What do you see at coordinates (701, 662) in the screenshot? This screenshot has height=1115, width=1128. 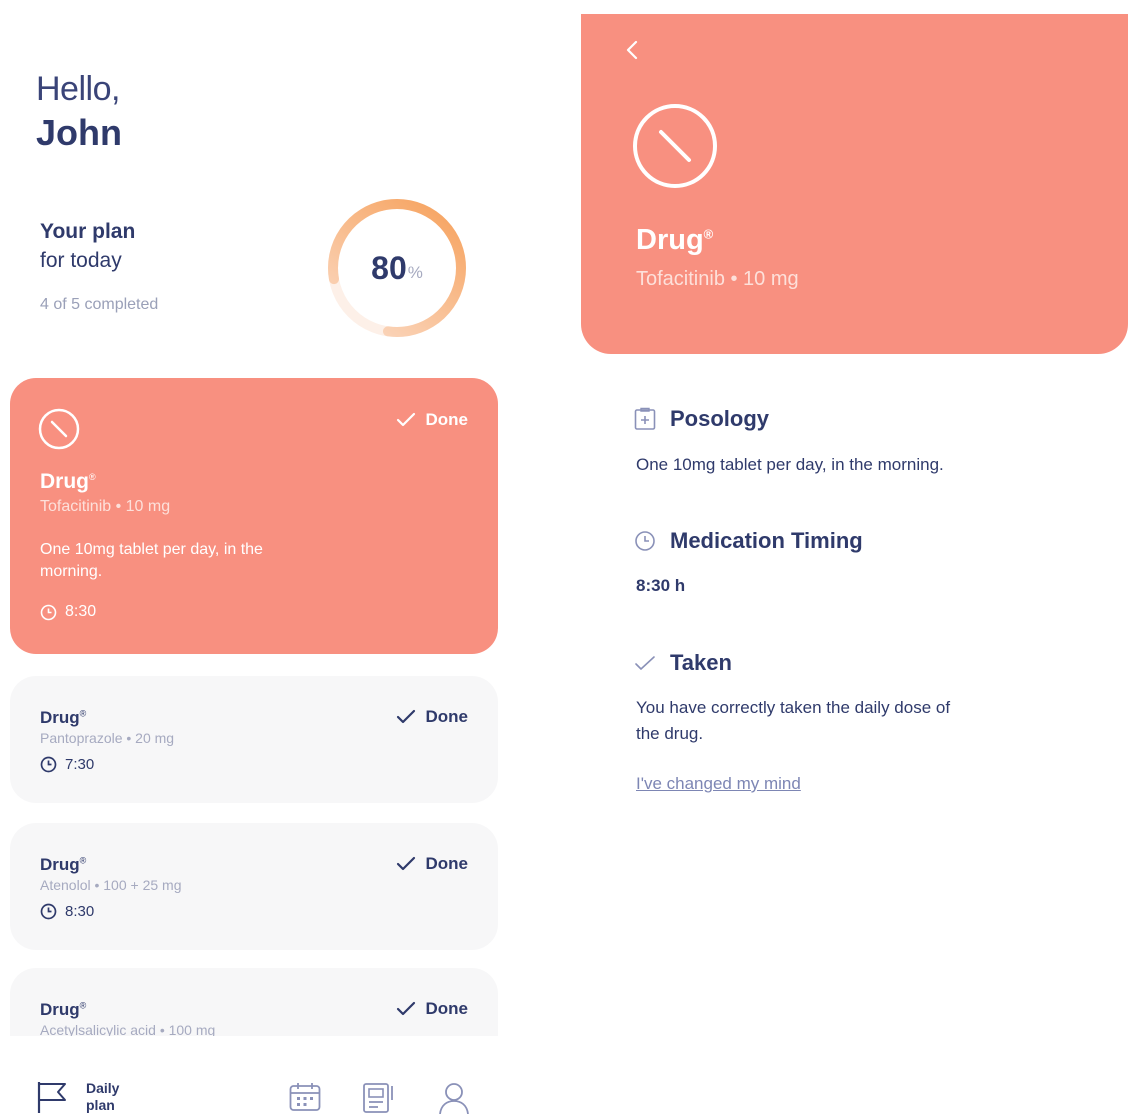 I see `taken-title: Taken` at bounding box center [701, 662].